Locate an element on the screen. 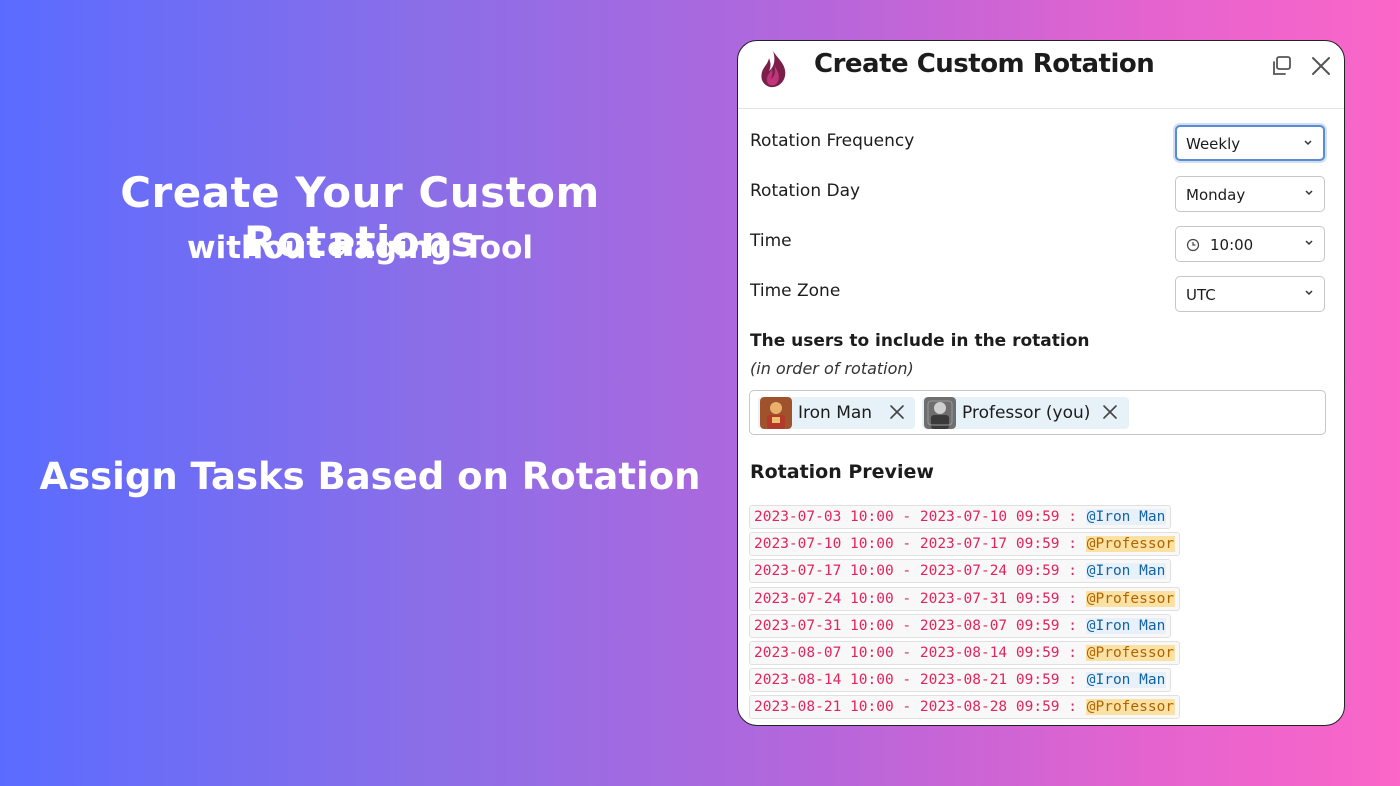 The image size is (1400, 786). preview-range: 2023-07-10 10:00 - 2023-07-17 09:59 : is located at coordinates (916, 544).